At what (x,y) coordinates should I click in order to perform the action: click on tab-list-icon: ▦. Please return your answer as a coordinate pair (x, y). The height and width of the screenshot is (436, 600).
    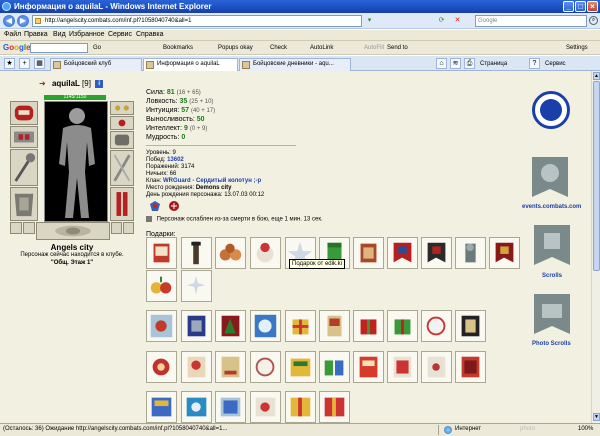
    Looking at the image, I should click on (39, 63).